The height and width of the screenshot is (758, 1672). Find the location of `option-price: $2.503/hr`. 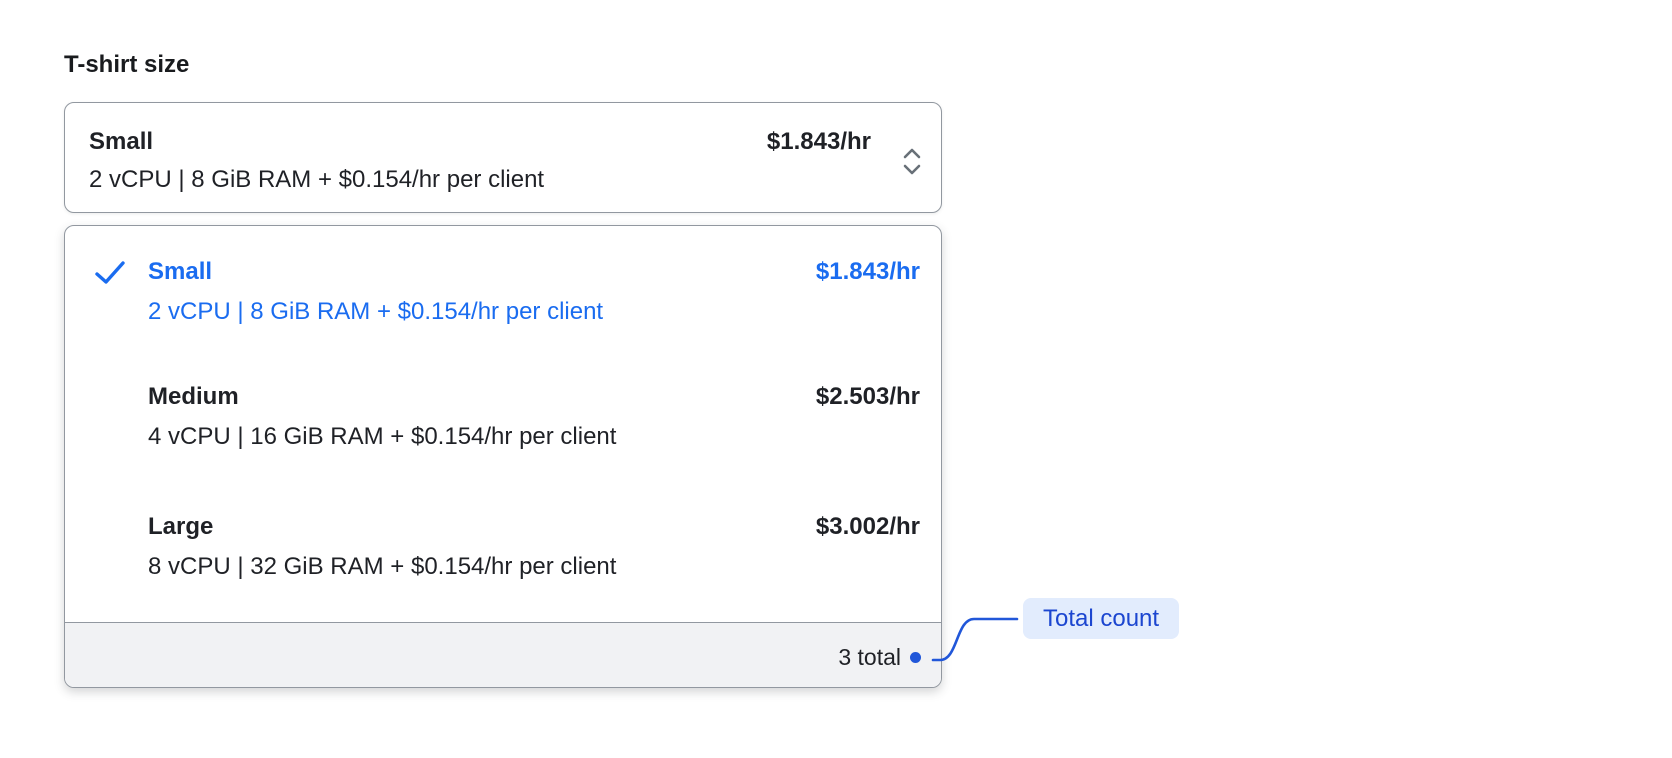

option-price: $2.503/hr is located at coordinates (867, 396).